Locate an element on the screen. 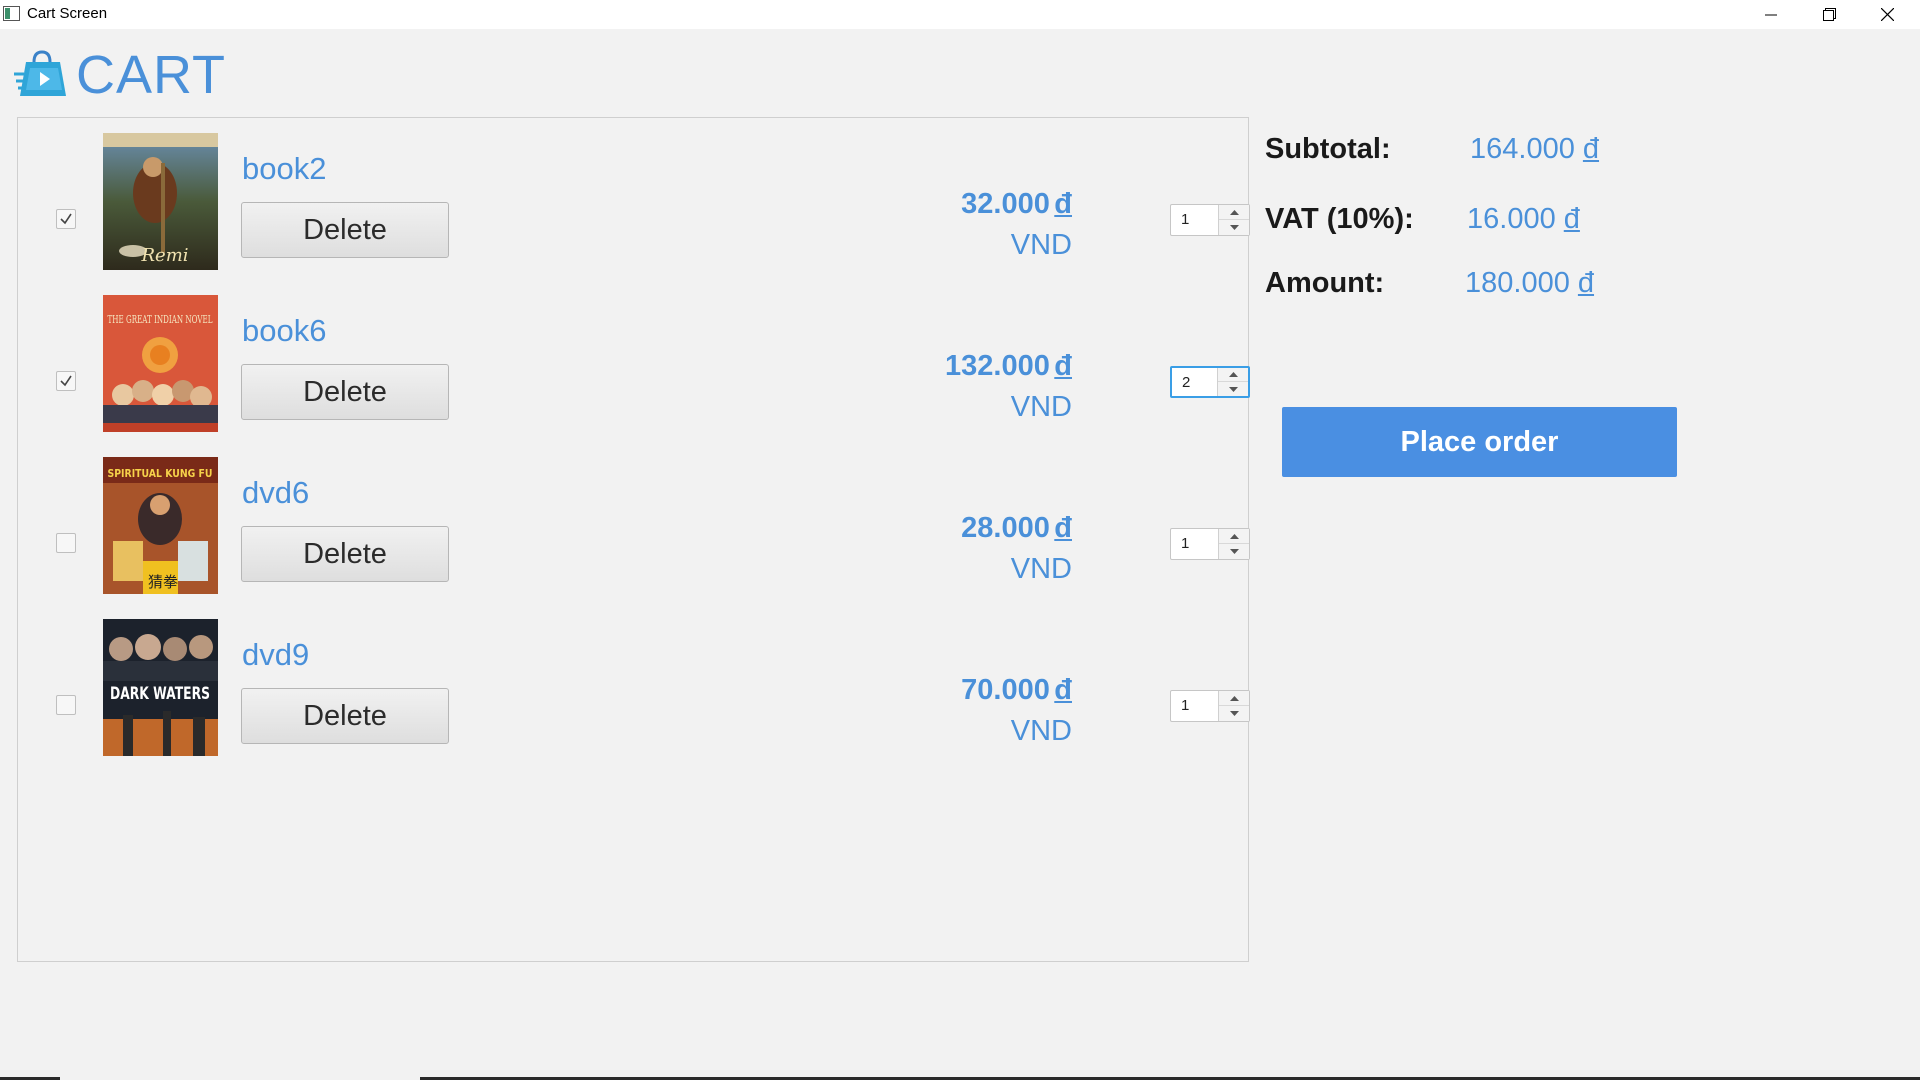 This screenshot has width=1920, height=1080. close-icon is located at coordinates (1887, 14).